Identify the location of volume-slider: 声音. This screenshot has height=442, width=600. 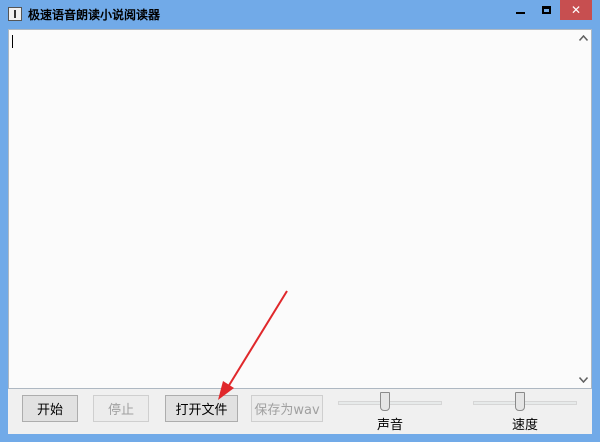
(390, 412).